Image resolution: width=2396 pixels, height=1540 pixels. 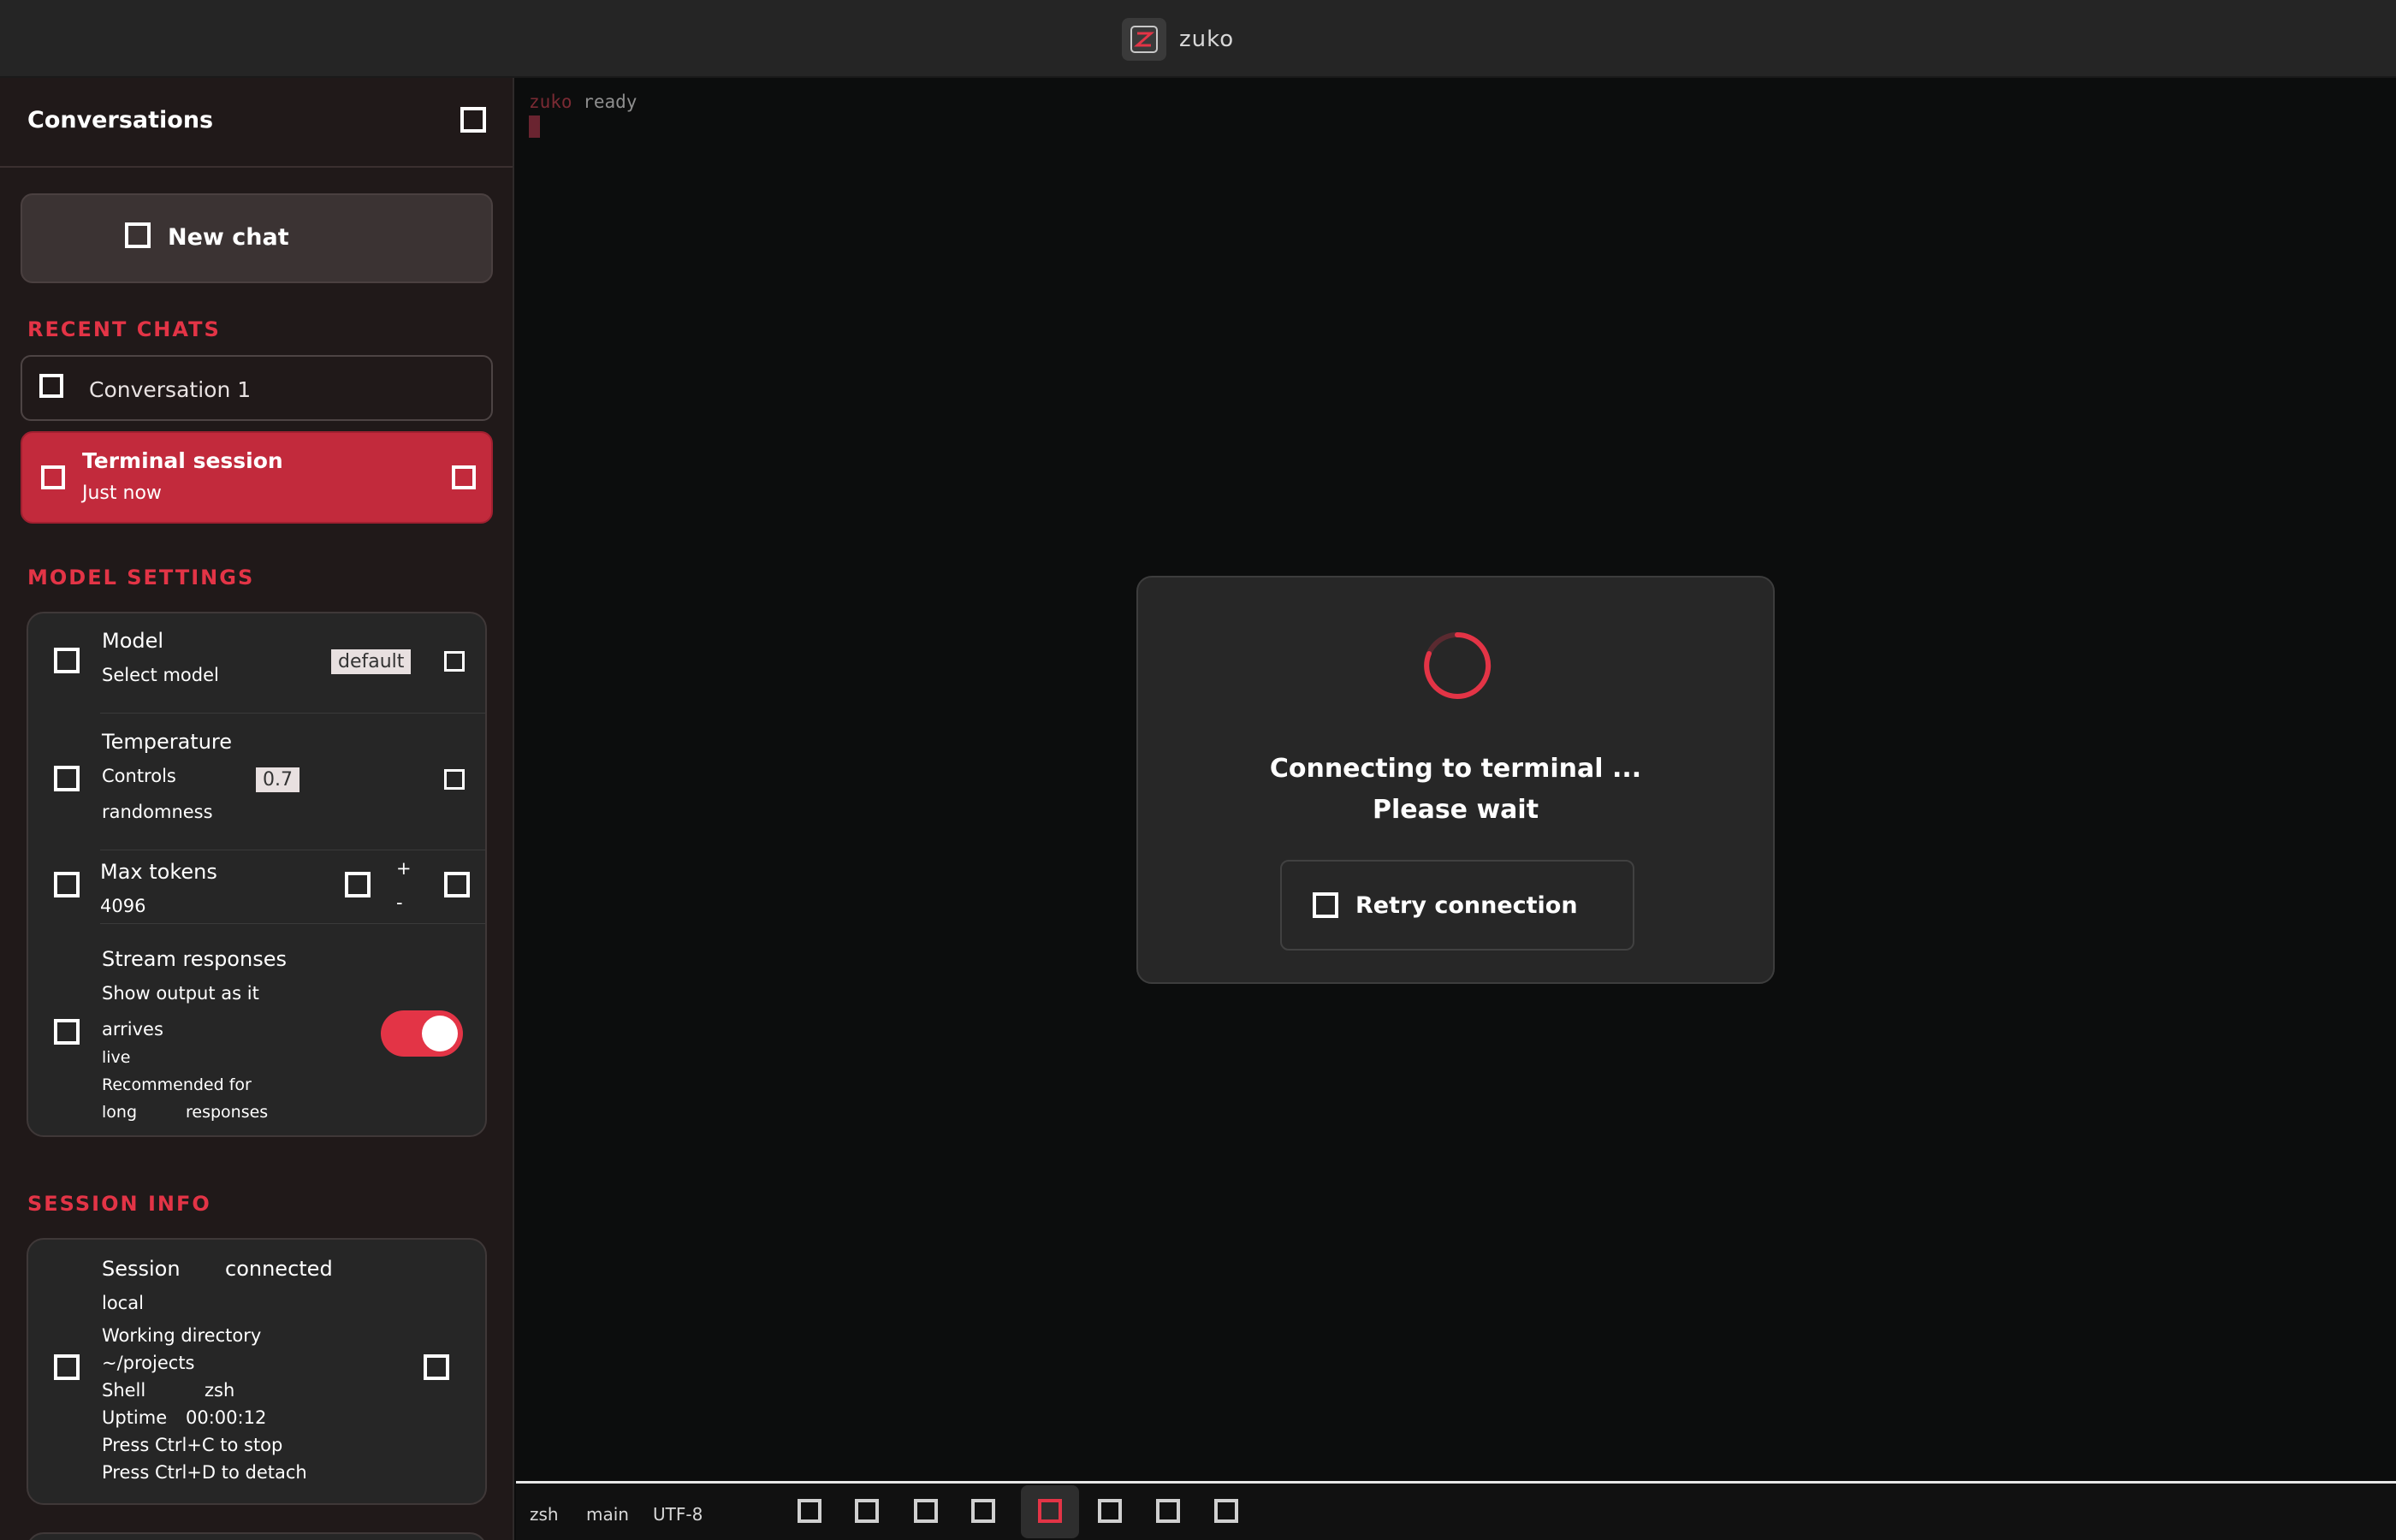 I want to click on paste-icon, so click(x=926, y=1511).